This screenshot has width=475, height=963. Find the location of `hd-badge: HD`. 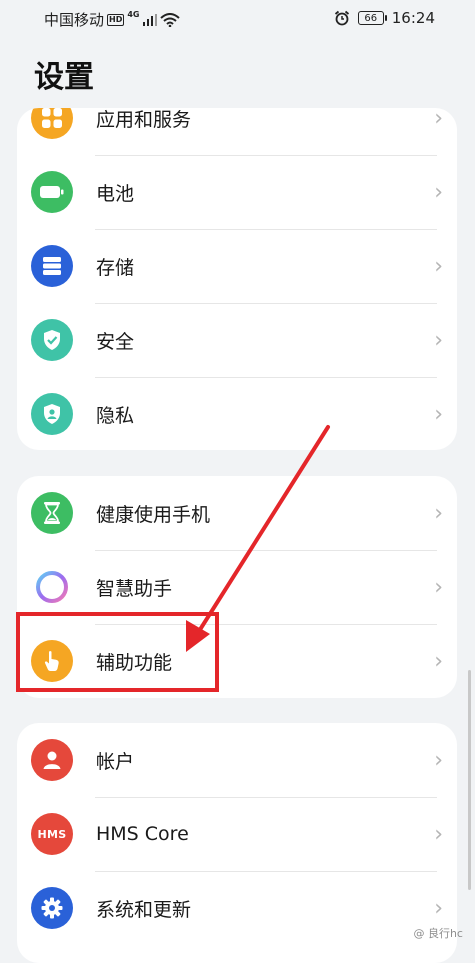

hd-badge: HD is located at coordinates (116, 19).